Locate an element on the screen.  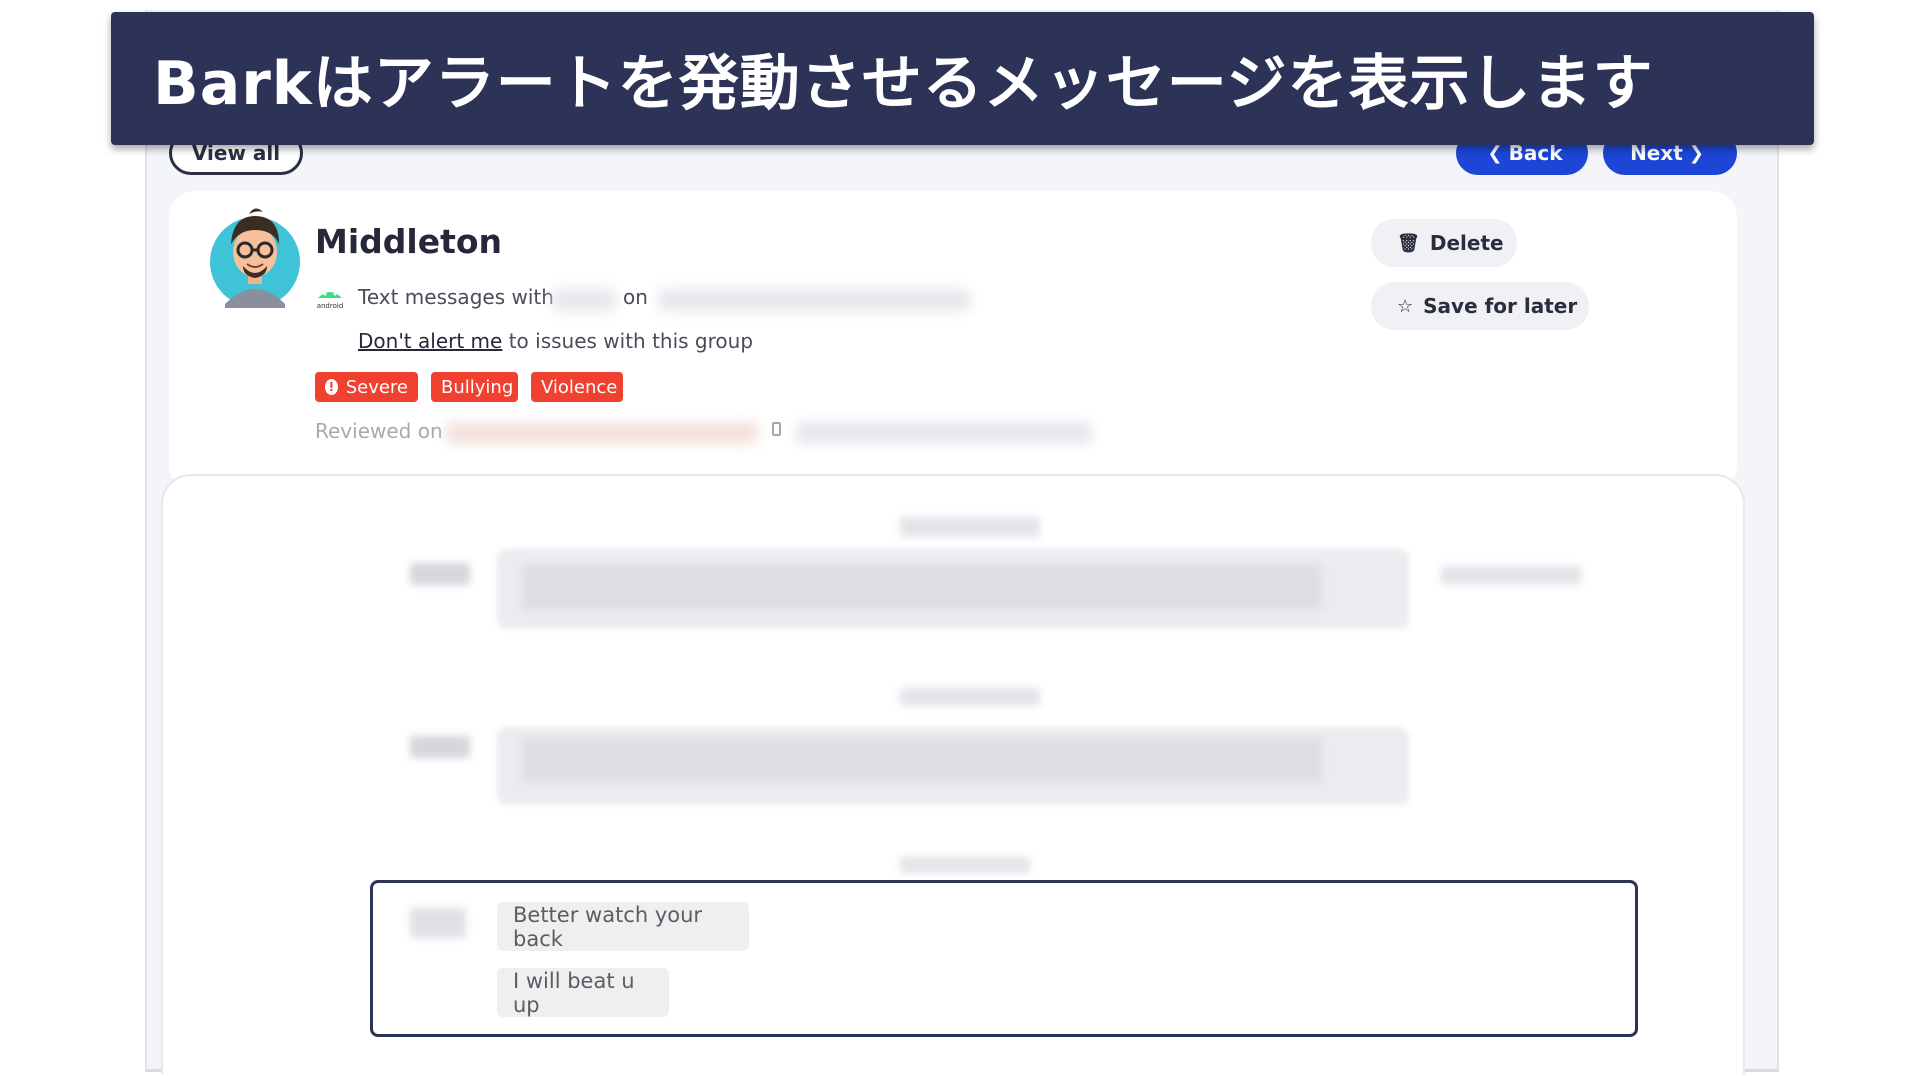
tag-violence: Violence is located at coordinates (577, 387).